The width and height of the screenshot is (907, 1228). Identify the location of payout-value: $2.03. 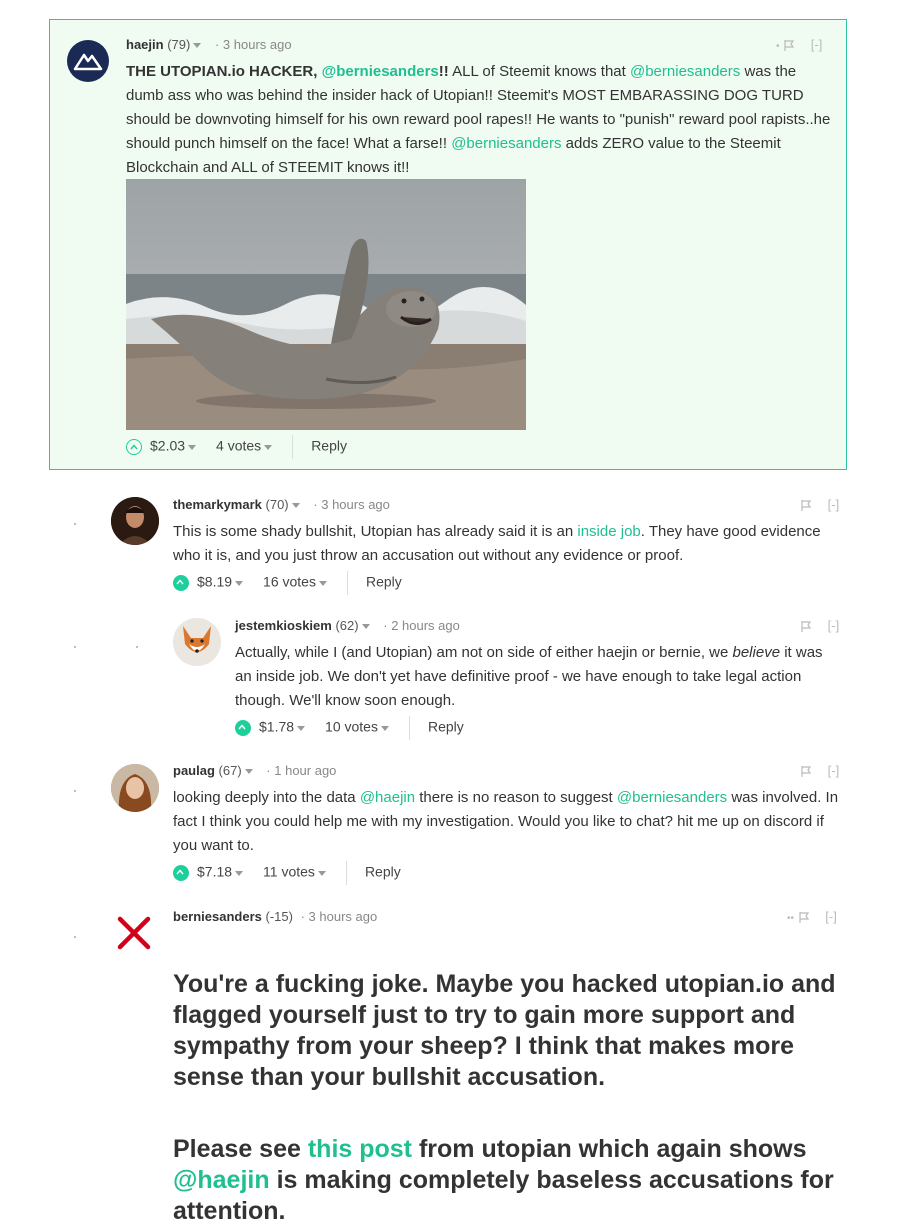
(167, 446).